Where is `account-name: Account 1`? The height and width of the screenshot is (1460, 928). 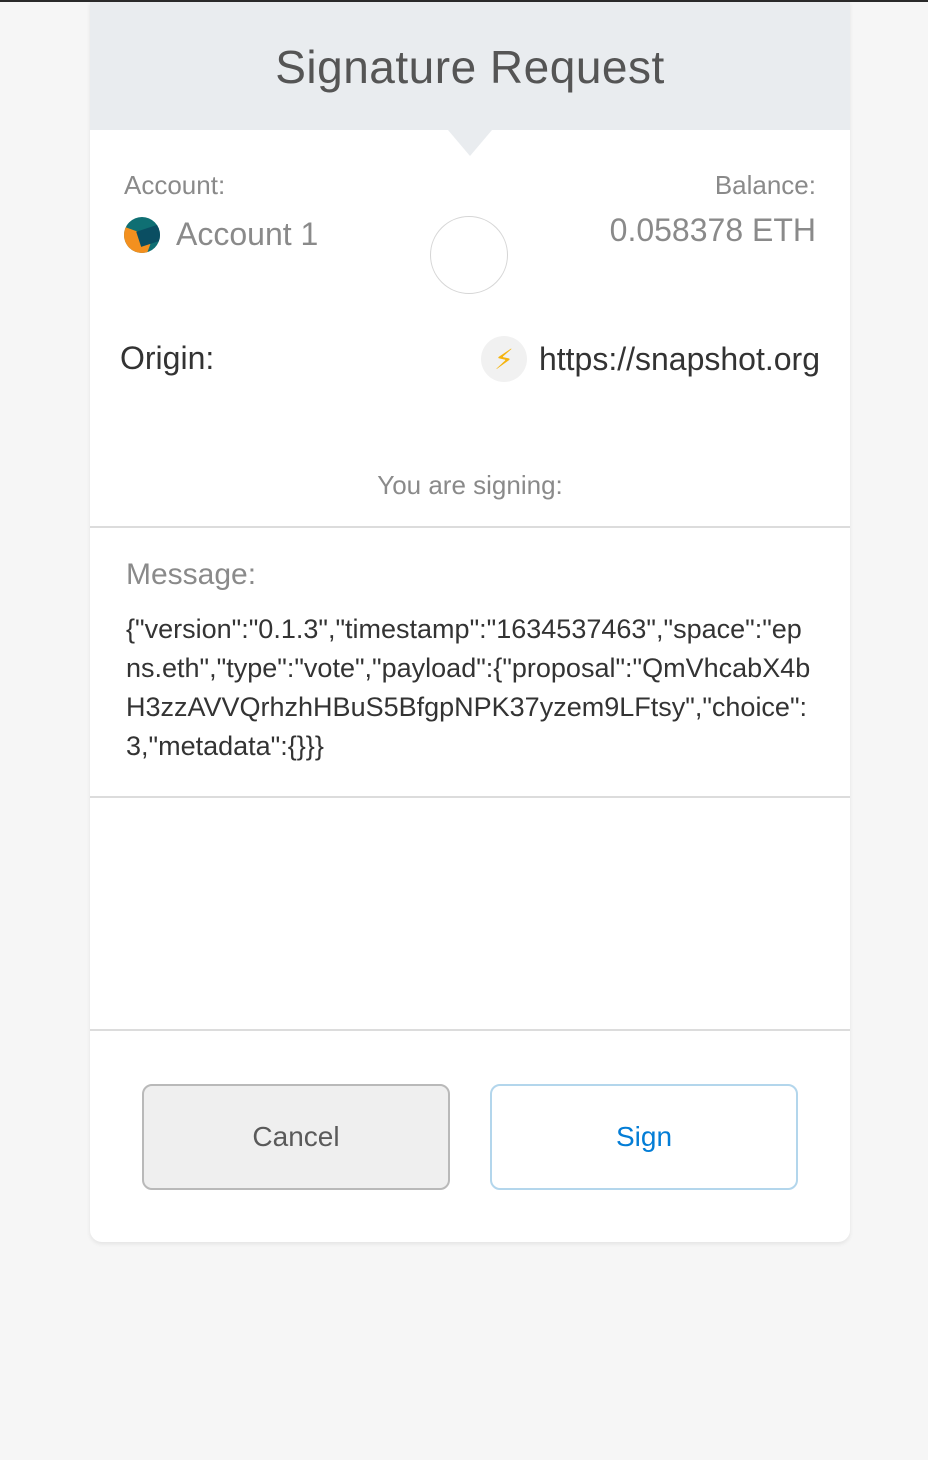
account-name: Account 1 is located at coordinates (247, 234).